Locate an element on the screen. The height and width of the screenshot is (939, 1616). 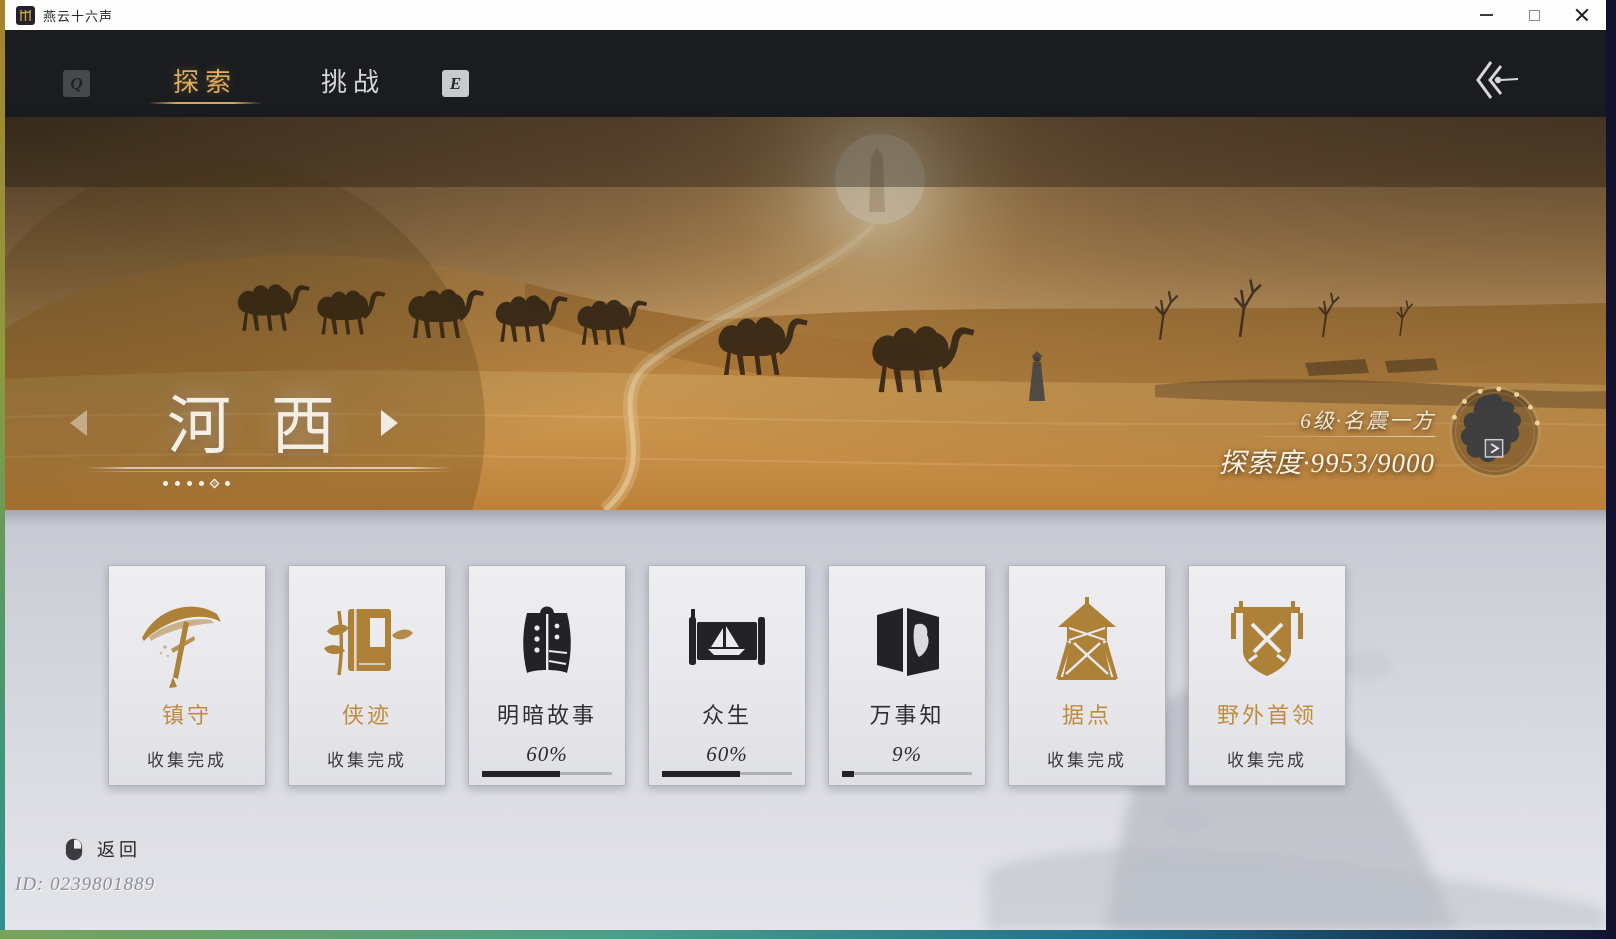
level-divider-line is located at coordinates (1337, 436).